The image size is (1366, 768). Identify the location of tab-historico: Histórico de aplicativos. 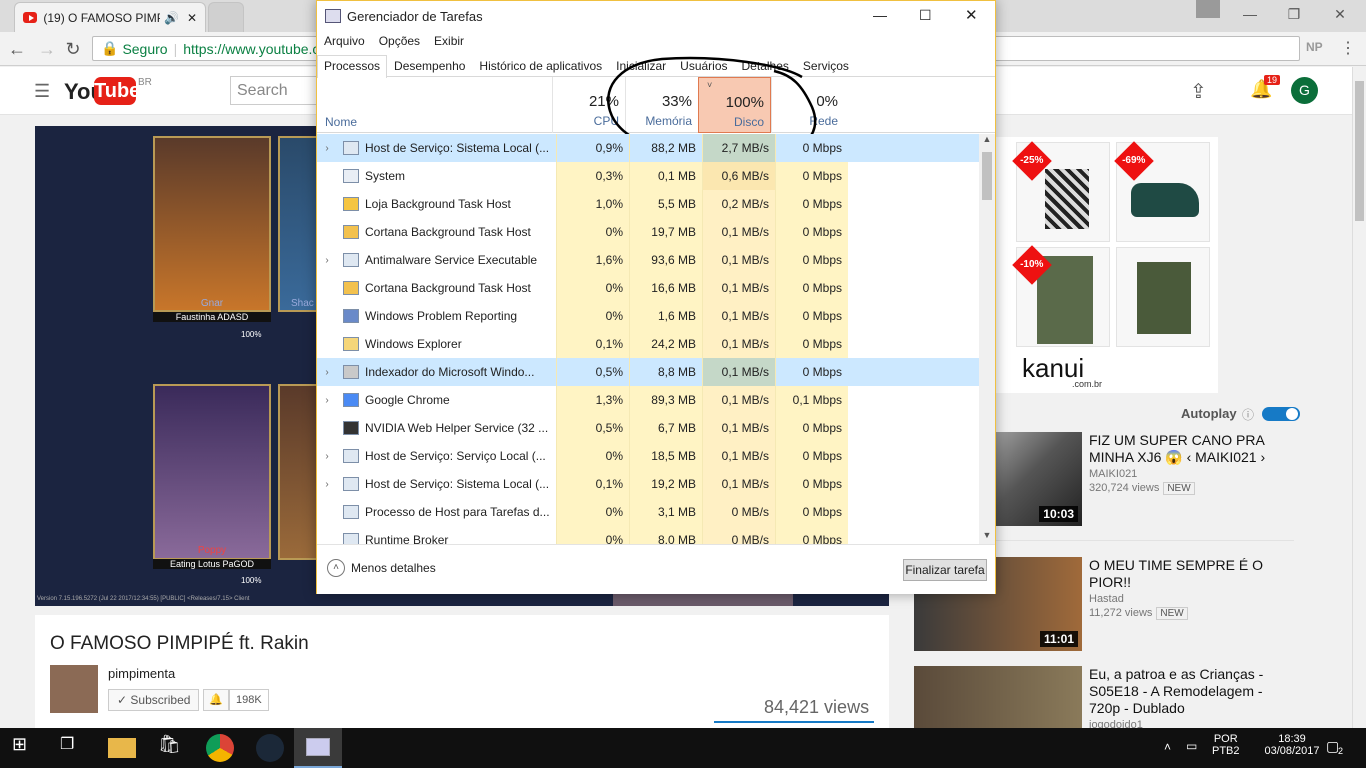
(540, 65).